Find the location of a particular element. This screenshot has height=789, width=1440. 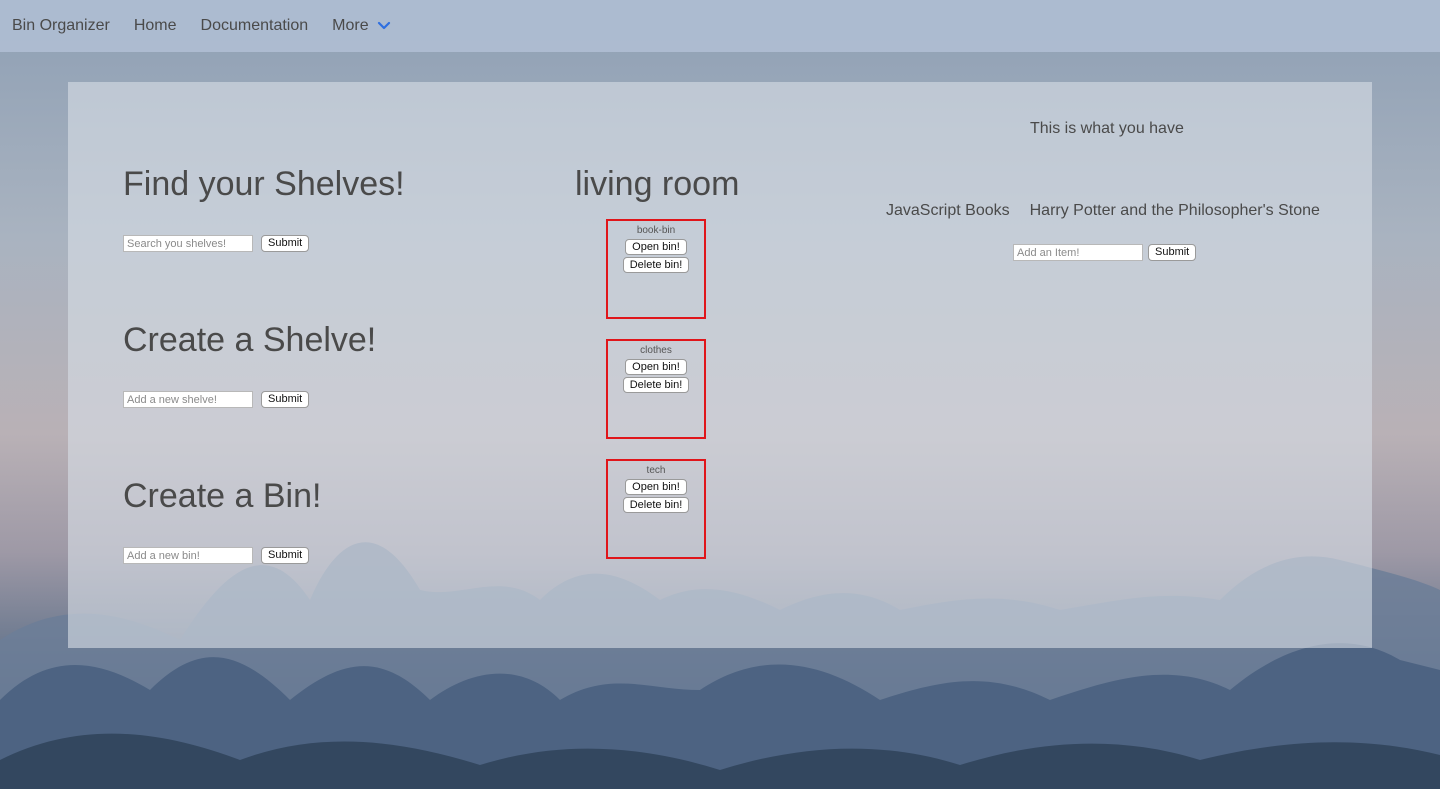

brand-link: Bin Organizer is located at coordinates (61, 26).